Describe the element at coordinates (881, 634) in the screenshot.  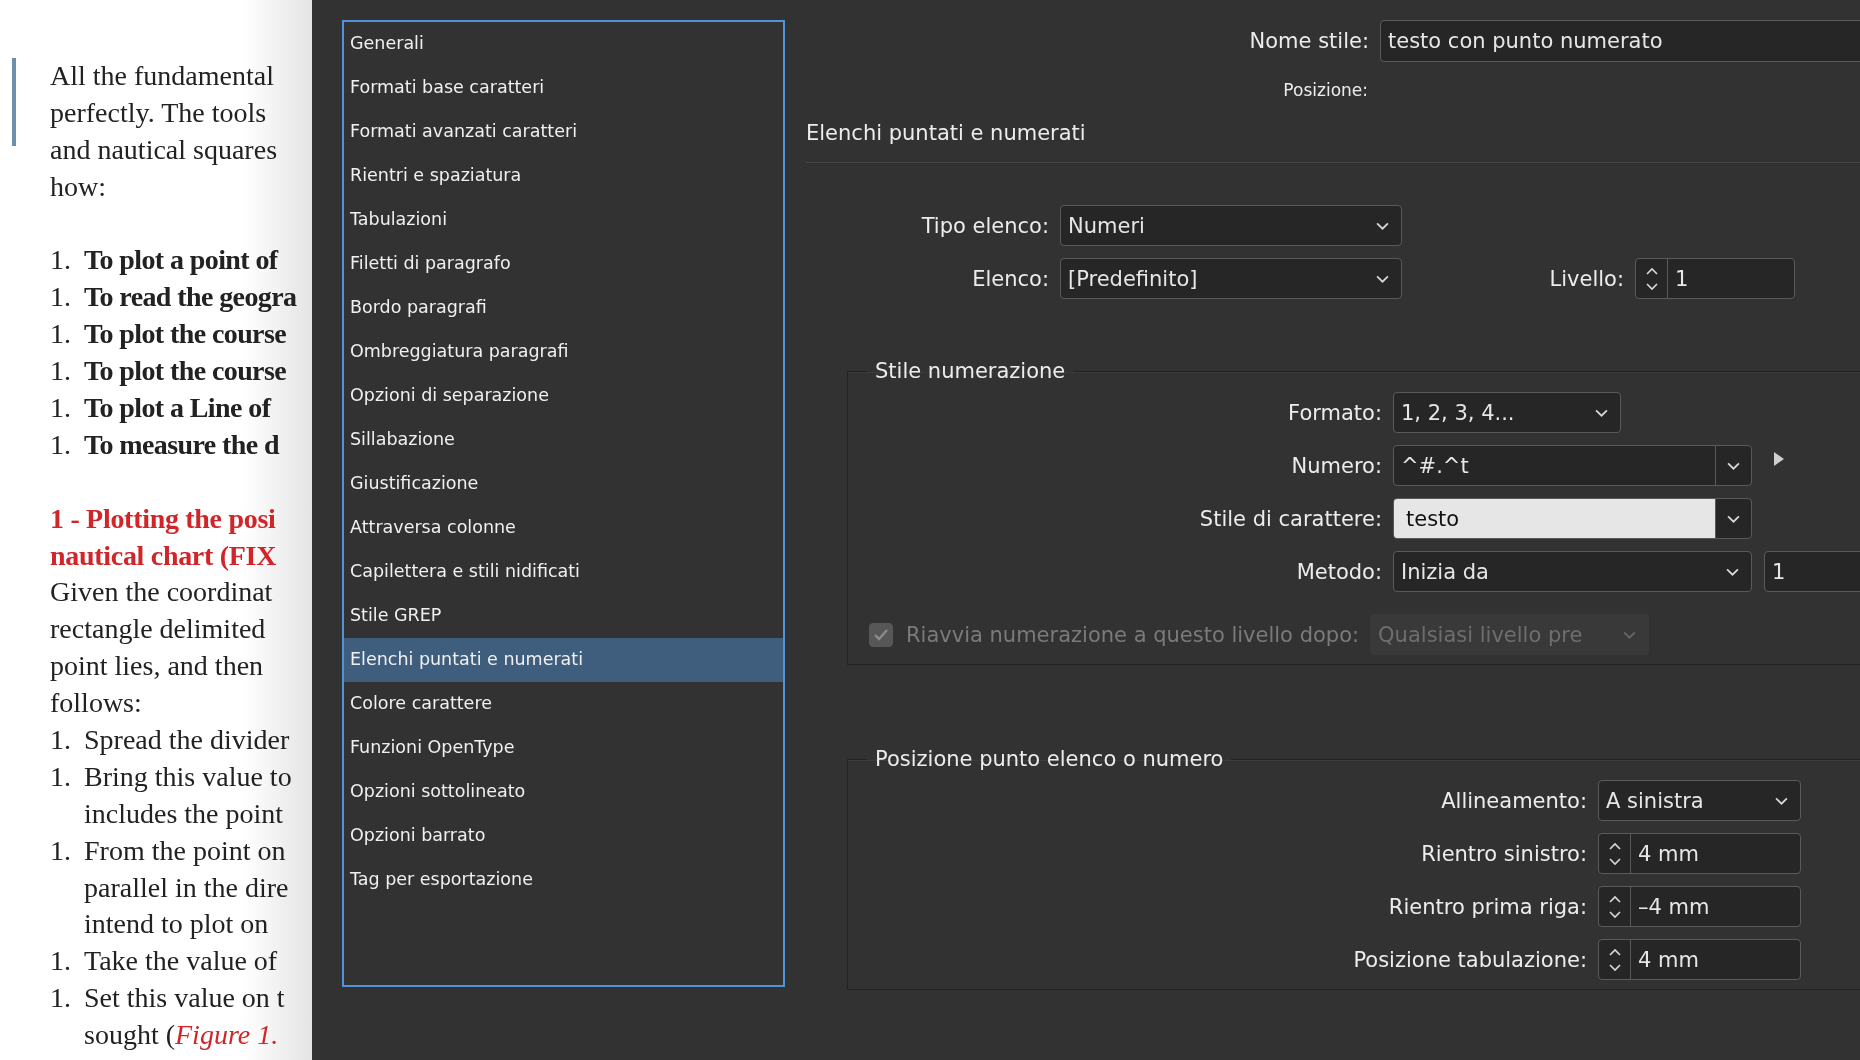
I see `checkmark-icon` at that location.